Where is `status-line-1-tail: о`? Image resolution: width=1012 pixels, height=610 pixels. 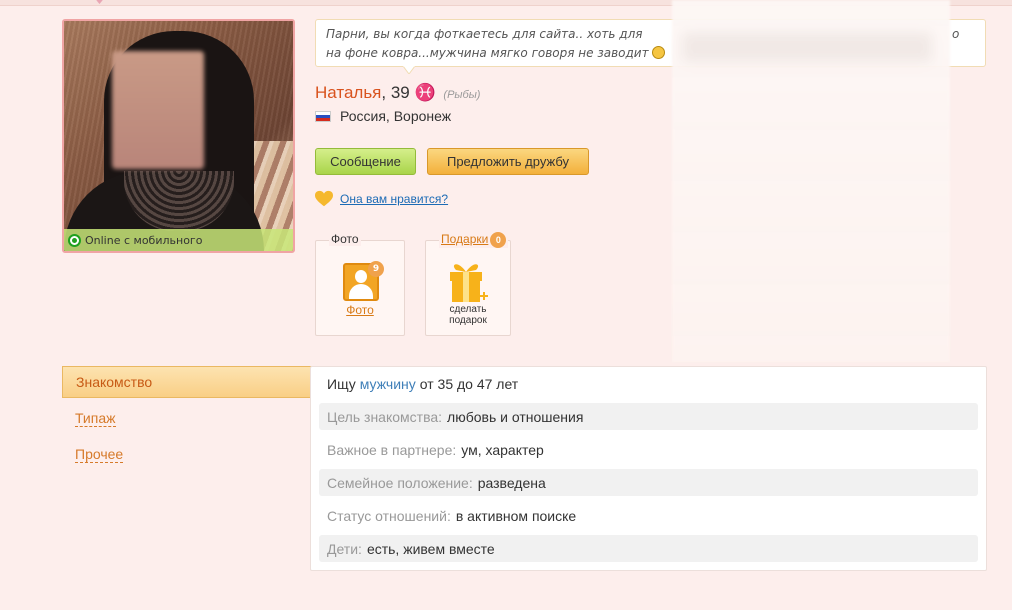
status-line-1-tail: о is located at coordinates (956, 34).